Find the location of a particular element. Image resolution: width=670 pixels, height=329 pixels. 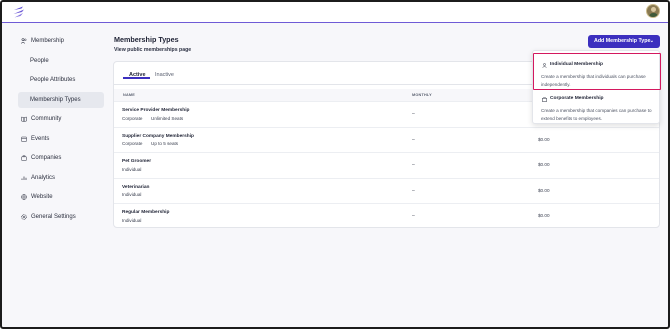

tab-inactive: Inactive is located at coordinates (164, 75).